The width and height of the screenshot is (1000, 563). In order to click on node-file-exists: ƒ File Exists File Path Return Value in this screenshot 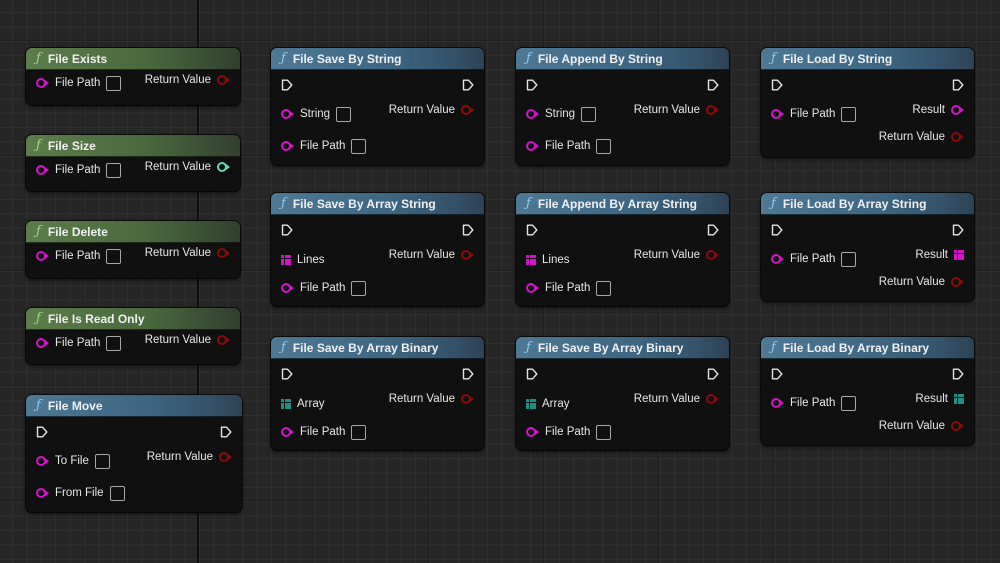, I will do `click(133, 76)`.